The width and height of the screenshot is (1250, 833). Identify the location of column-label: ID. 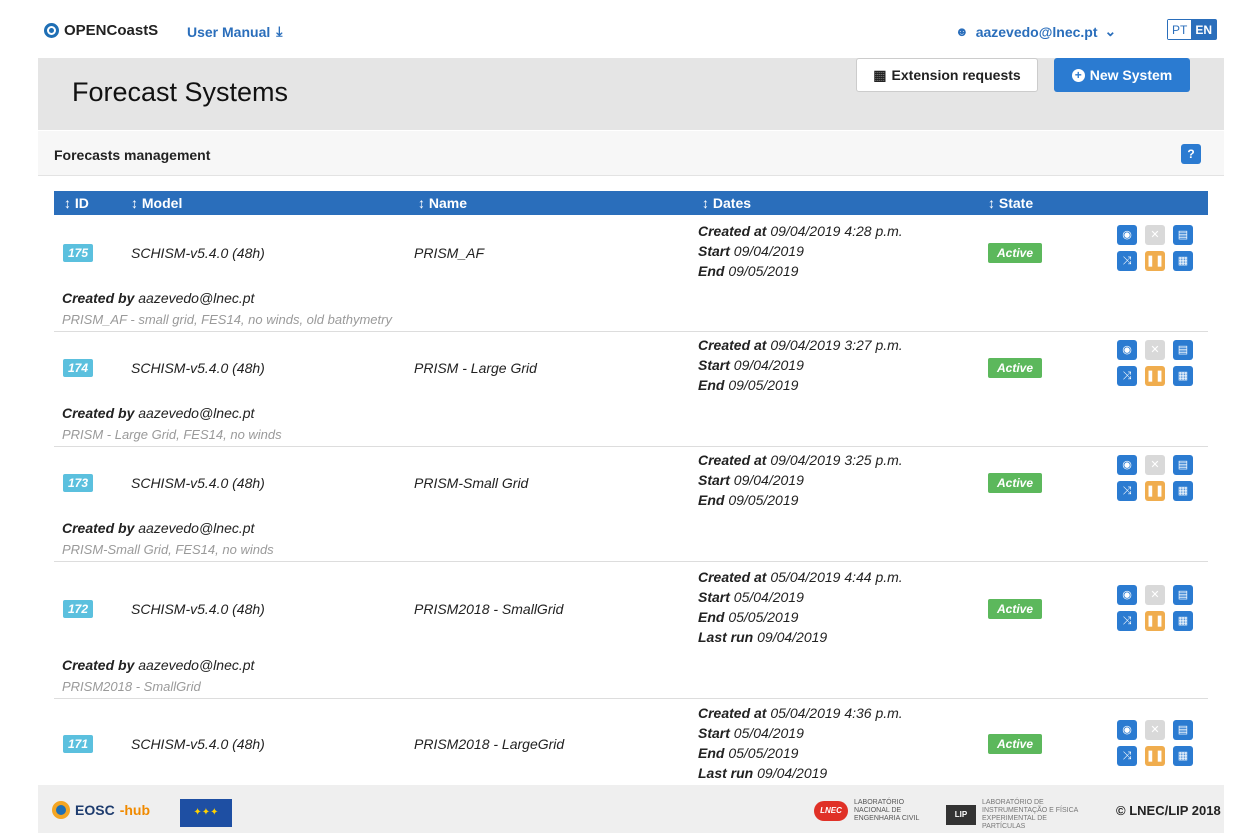
(81, 203).